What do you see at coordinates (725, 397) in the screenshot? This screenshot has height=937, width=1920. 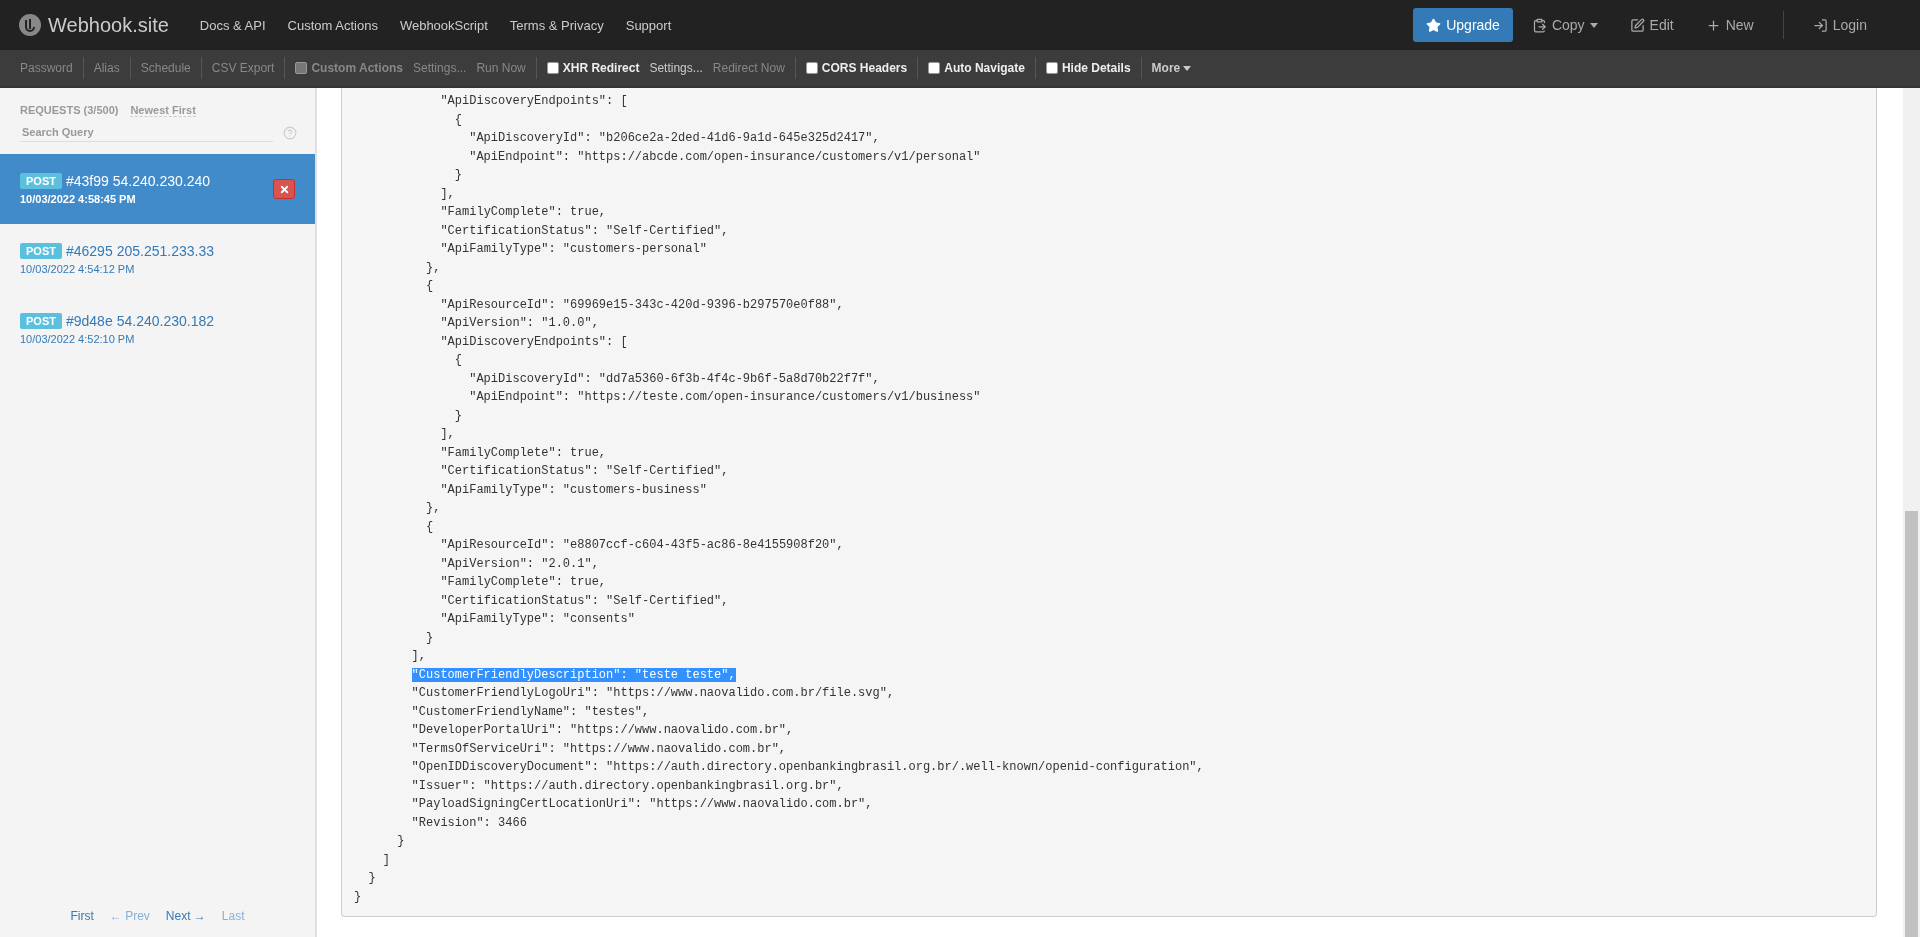 I see `code-line: "ApiEndpoint": "https://teste.com/open-insurance/customers/v1/business"` at bounding box center [725, 397].